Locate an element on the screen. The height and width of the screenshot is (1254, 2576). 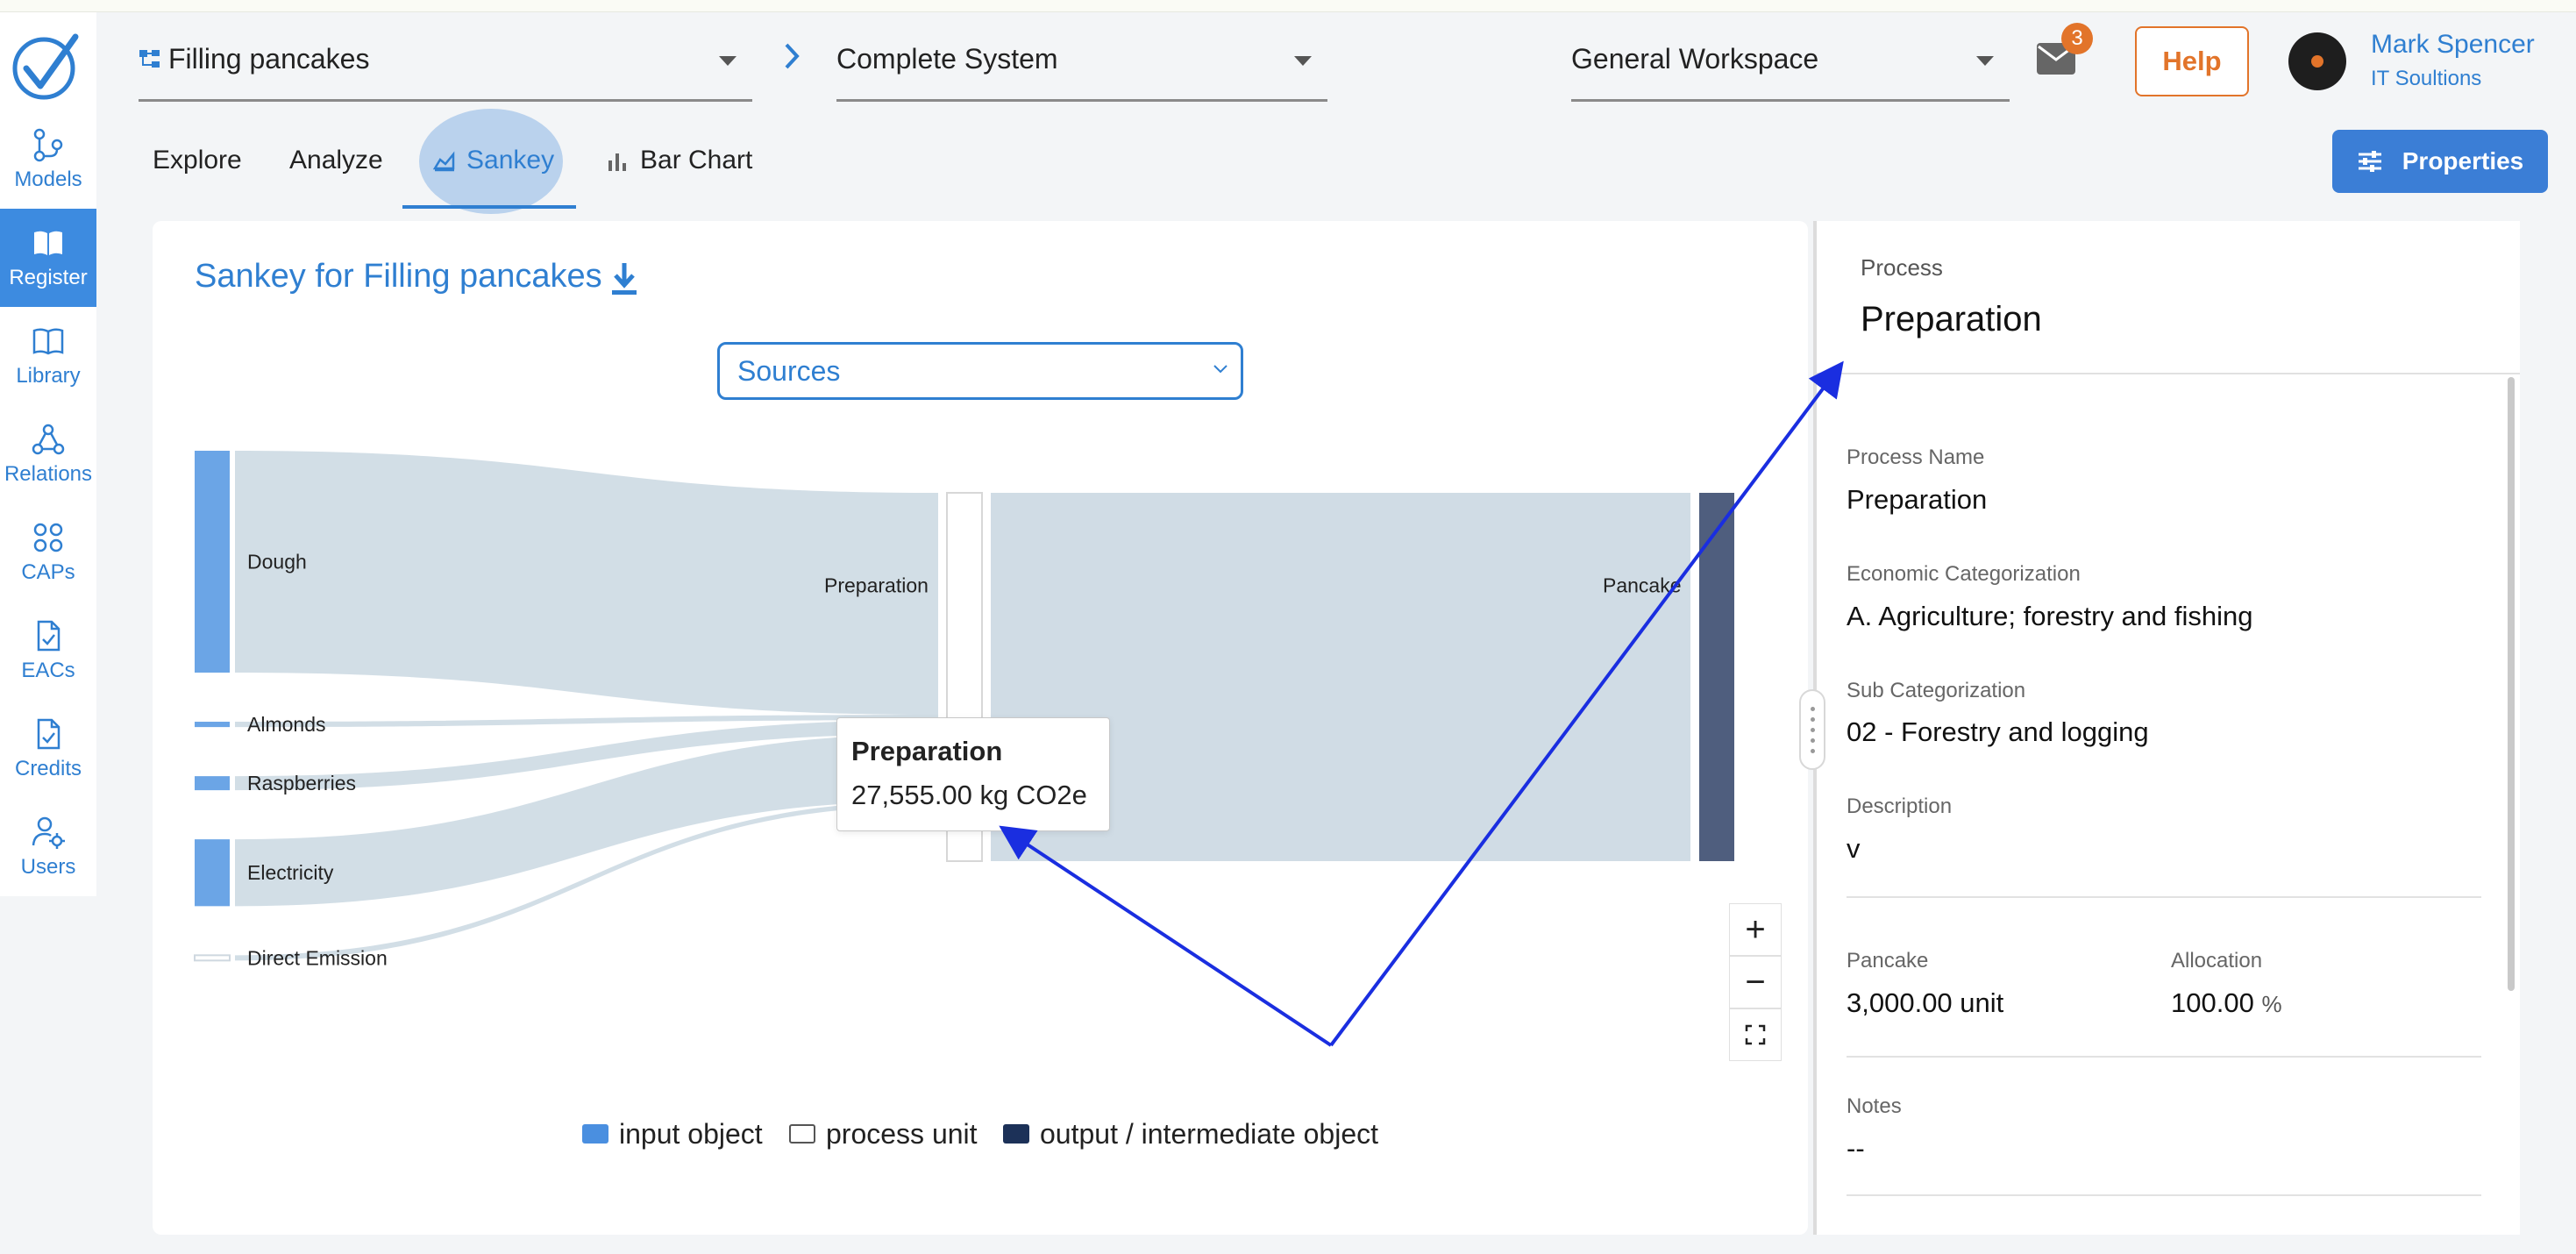
sub-label: Sub Categorization is located at coordinates (1936, 690).